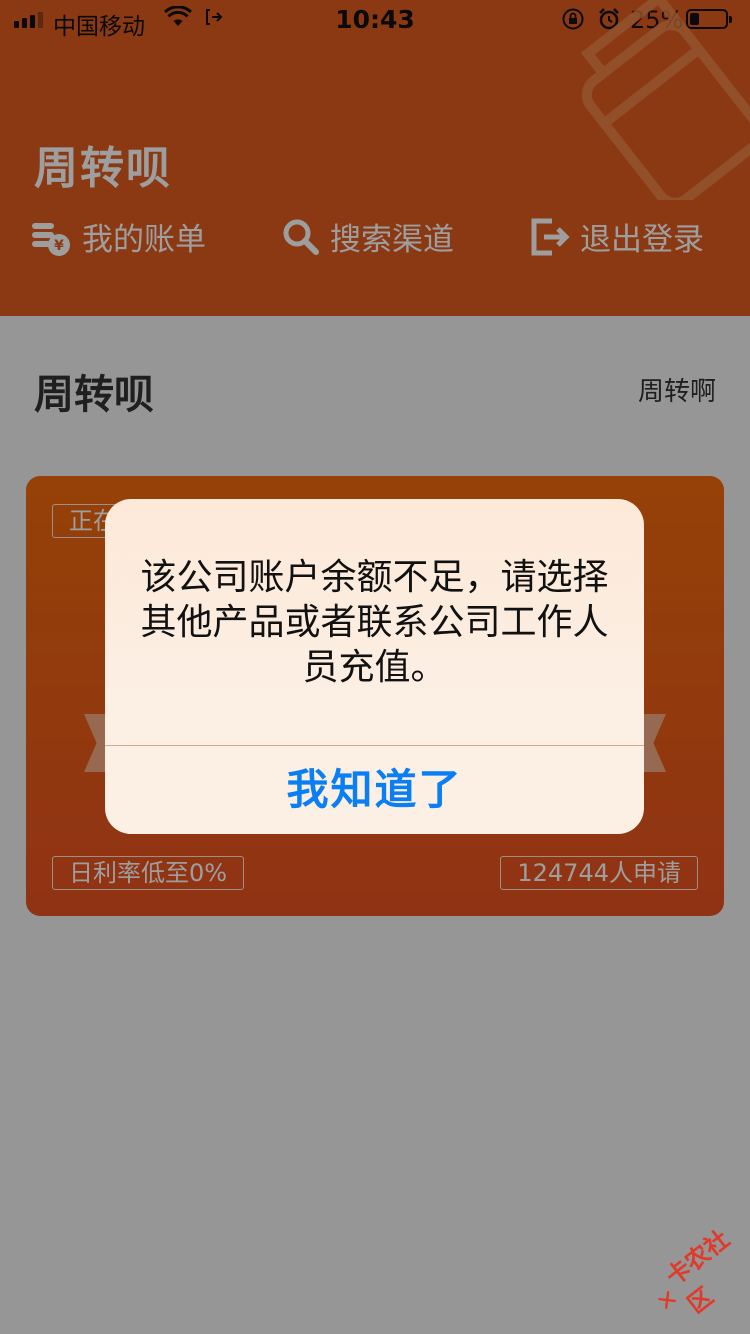  Describe the element at coordinates (374, 790) in the screenshot. I see `alert-ok-button: 我知道了` at that location.